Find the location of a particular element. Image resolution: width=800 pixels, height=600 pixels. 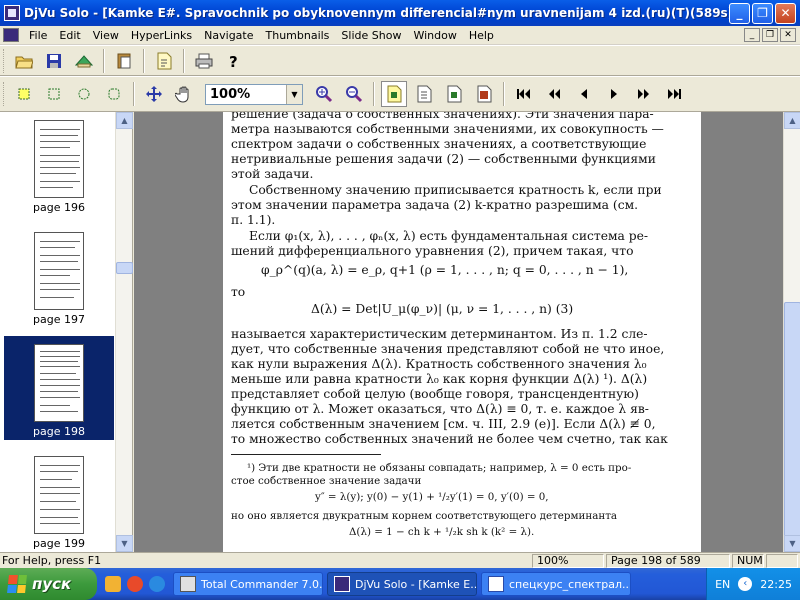

toolbar-grip is located at coordinates (4, 60).